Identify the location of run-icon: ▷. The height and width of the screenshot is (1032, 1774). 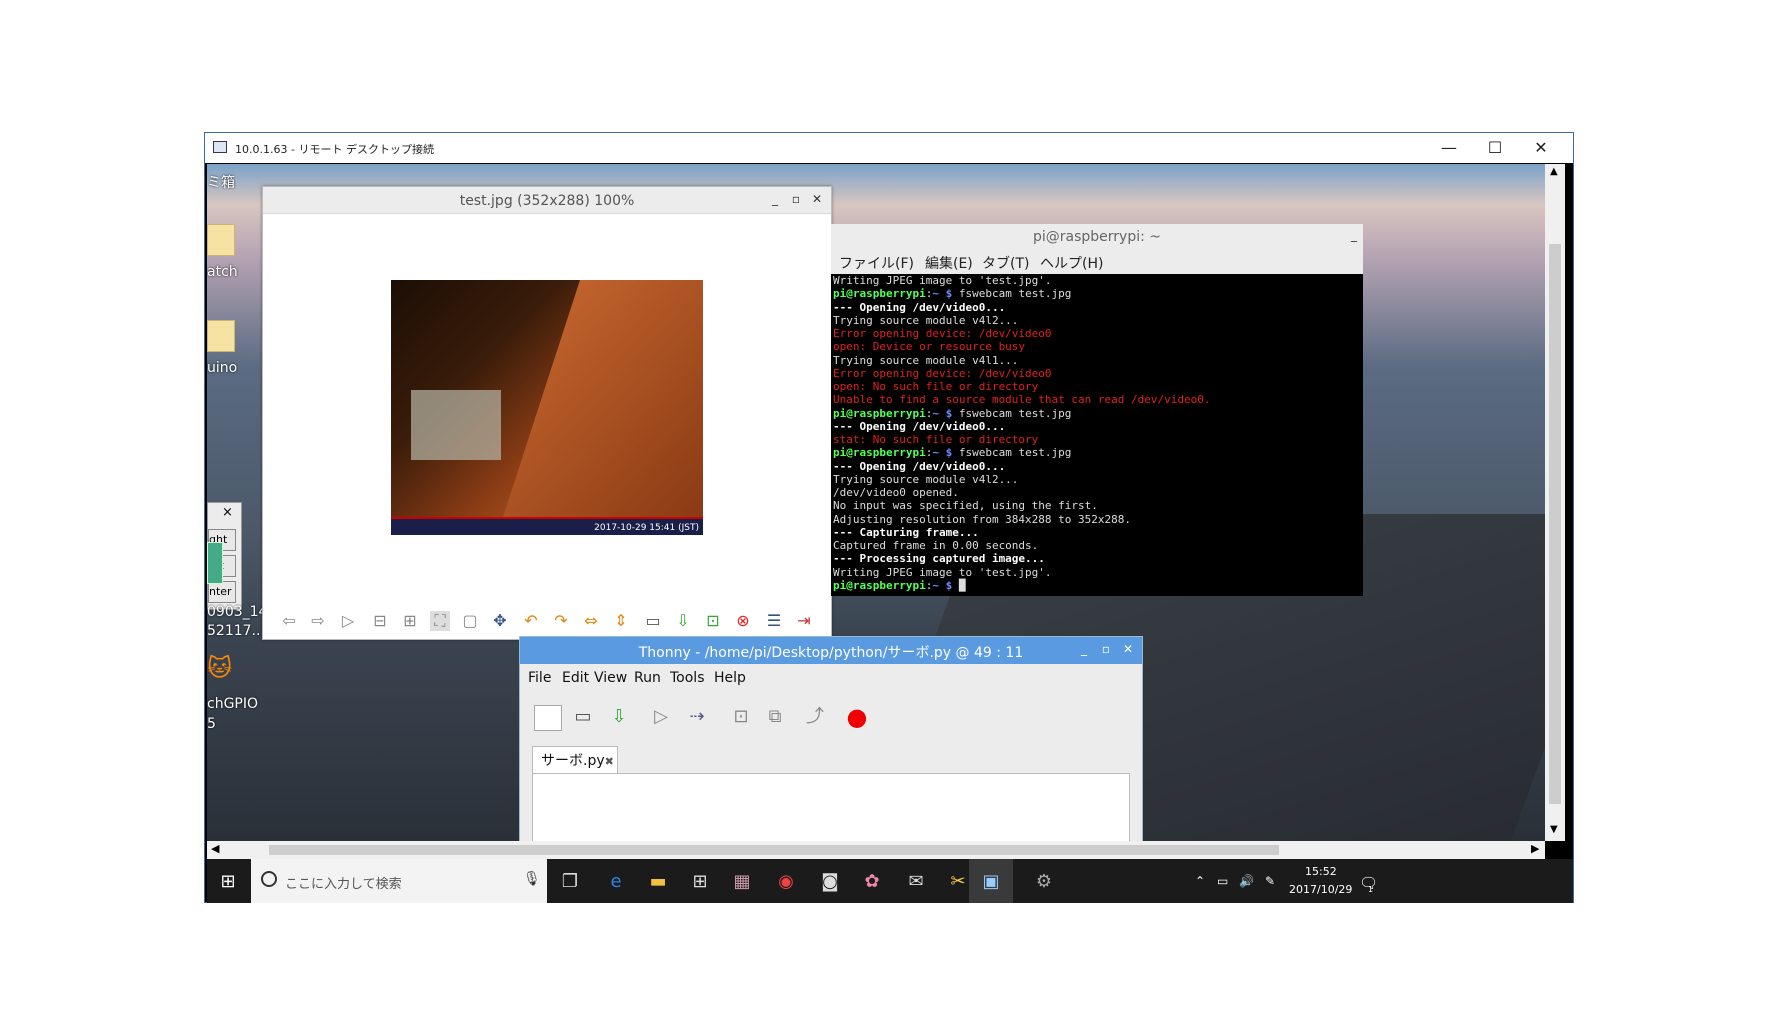
(661, 717).